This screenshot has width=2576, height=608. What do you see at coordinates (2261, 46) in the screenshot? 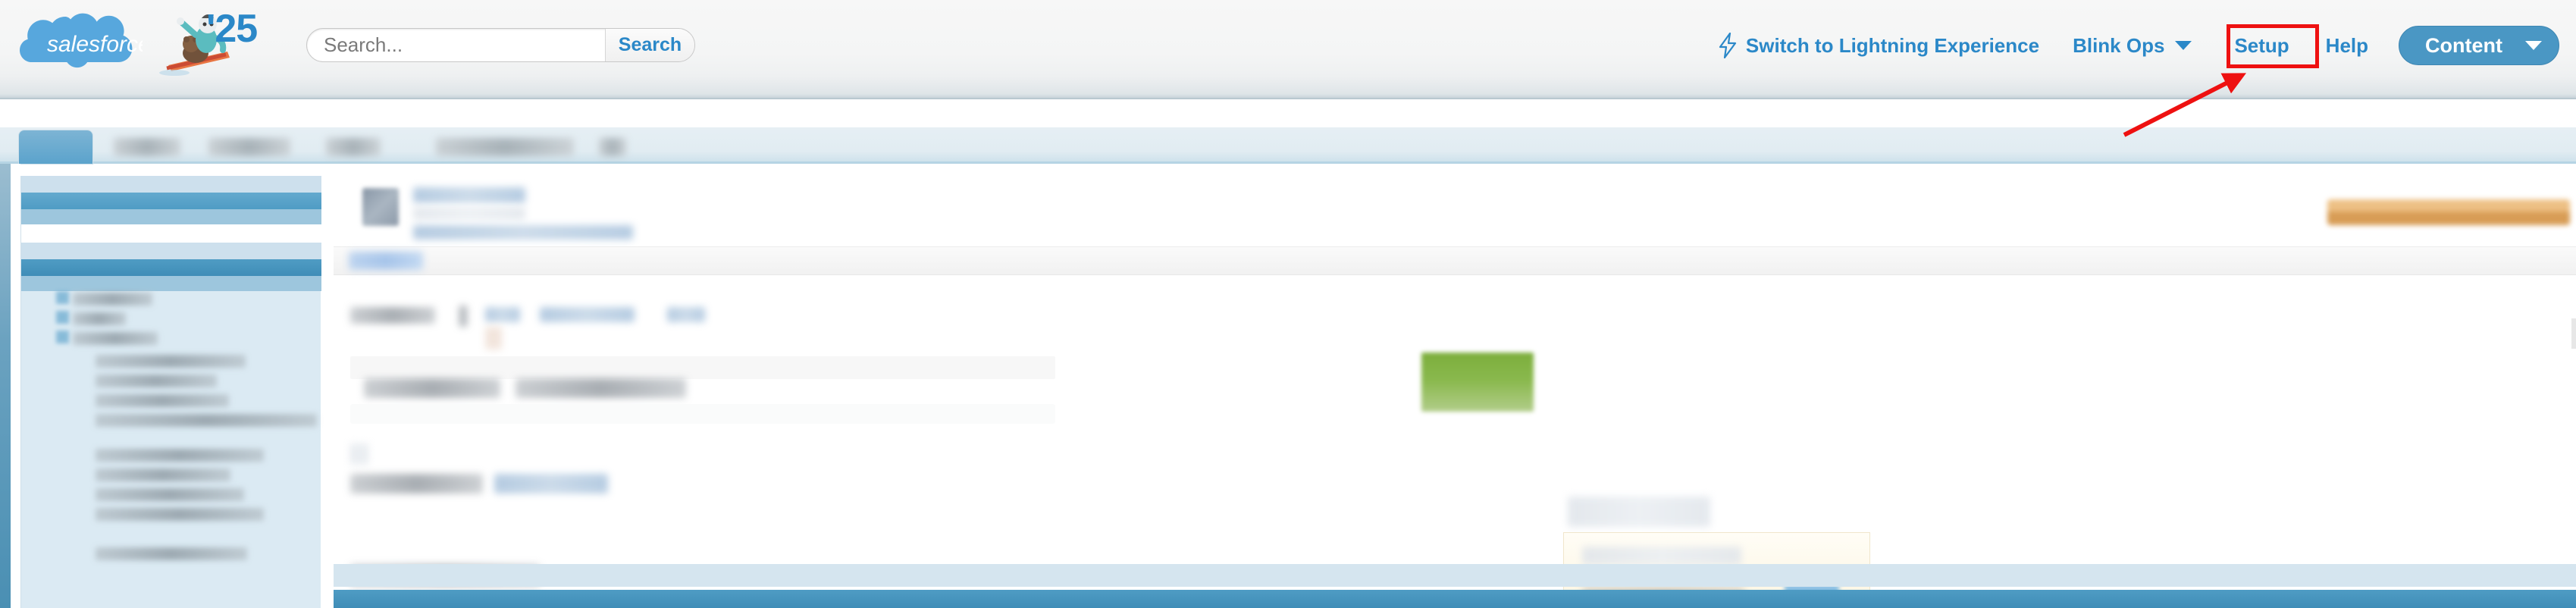
I see `setup-link: Setup` at bounding box center [2261, 46].